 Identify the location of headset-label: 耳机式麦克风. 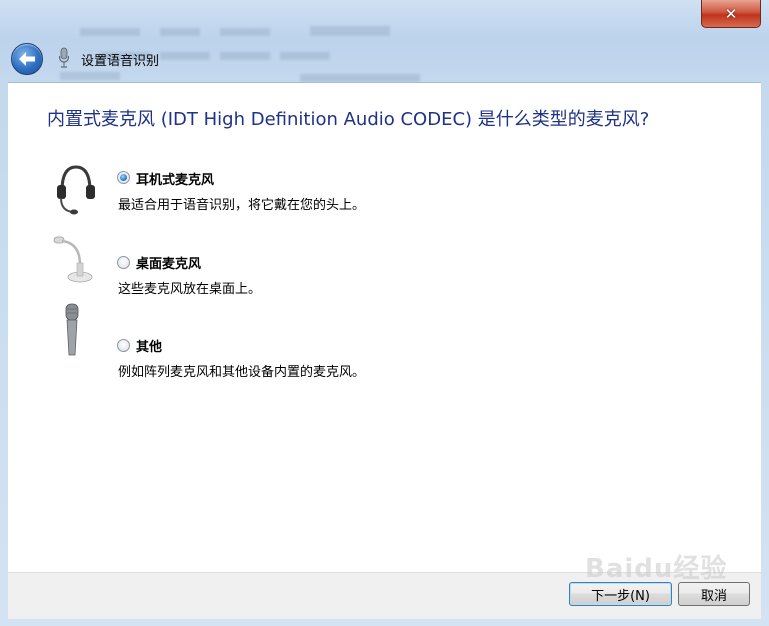
(175, 180).